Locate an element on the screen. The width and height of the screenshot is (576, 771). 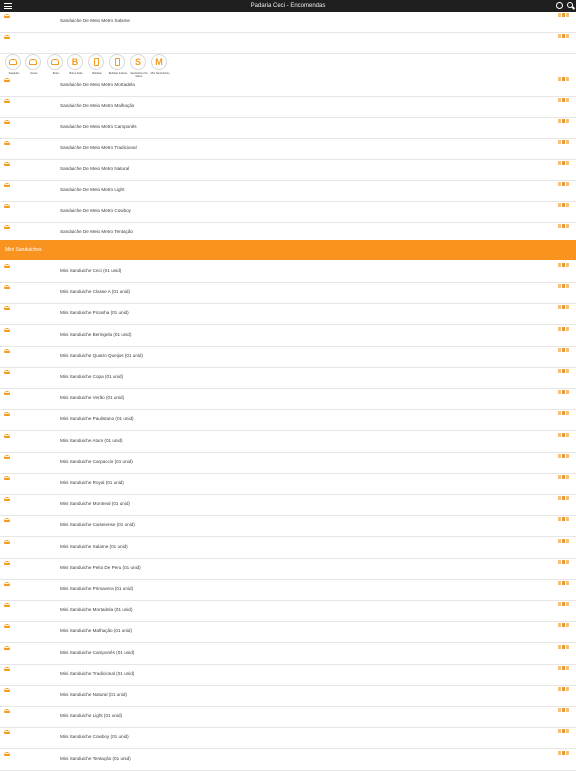
list-item: Mini Sanduiche Malhação (01 unid) is located at coordinates (288, 633).